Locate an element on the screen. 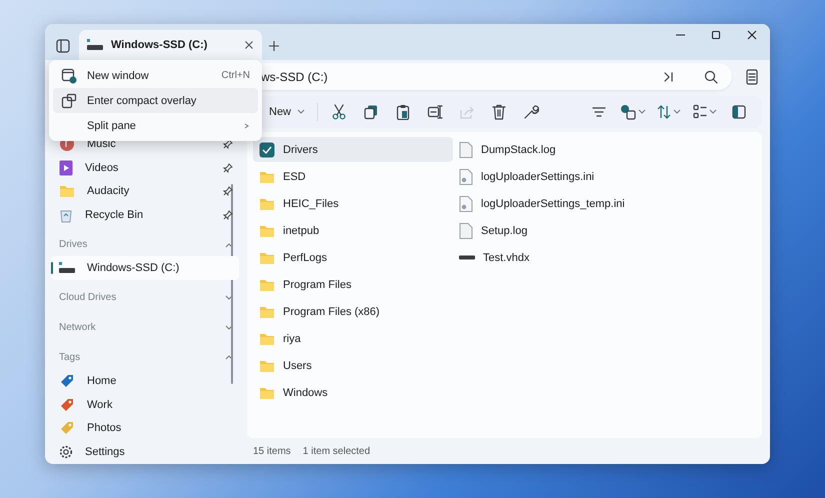  selection-count: 1 item selected is located at coordinates (336, 451).